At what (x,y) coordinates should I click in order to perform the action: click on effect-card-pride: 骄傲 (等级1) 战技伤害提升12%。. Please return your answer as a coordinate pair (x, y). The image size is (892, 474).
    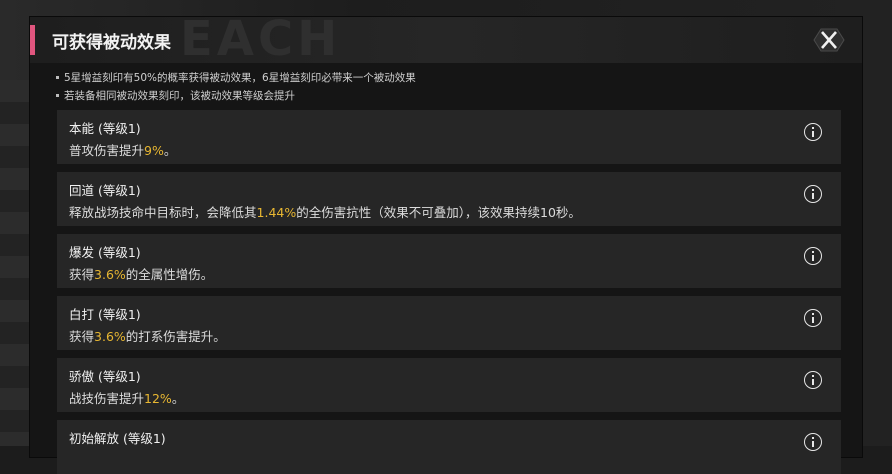
    Looking at the image, I should click on (449, 385).